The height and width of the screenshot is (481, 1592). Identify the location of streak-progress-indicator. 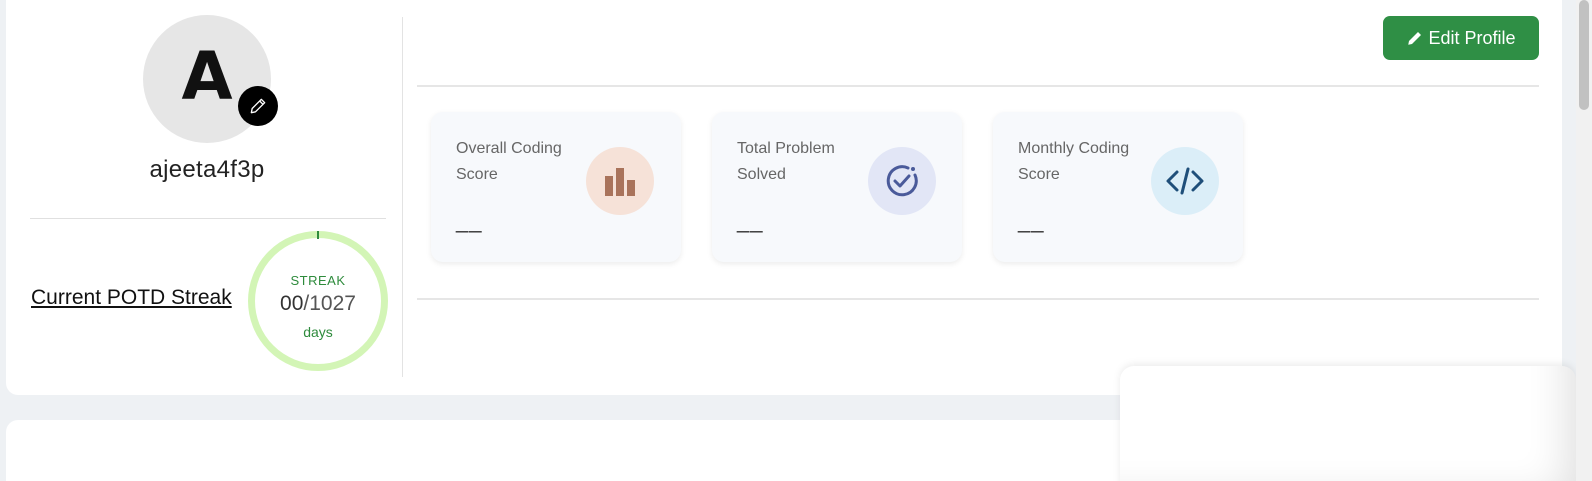
(318, 235).